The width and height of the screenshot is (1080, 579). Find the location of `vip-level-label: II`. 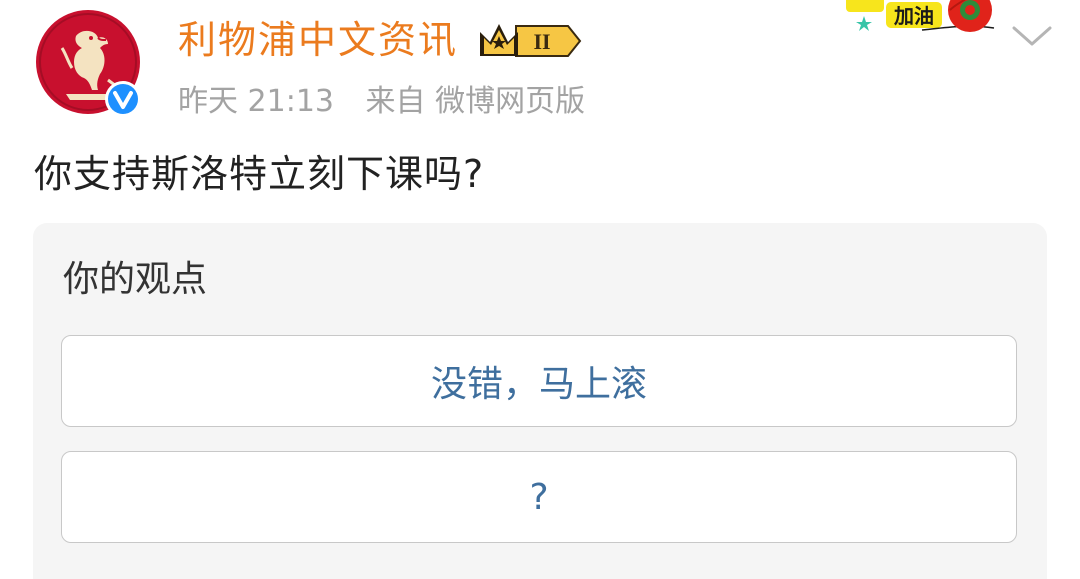

vip-level-label: II is located at coordinates (541, 41).